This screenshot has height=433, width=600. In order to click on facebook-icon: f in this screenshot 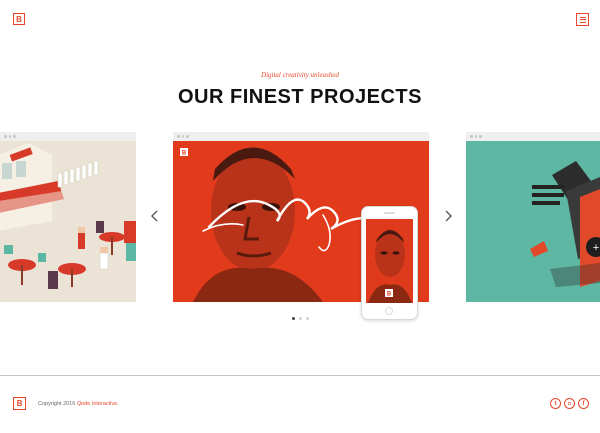, I will do `click(583, 403)`.